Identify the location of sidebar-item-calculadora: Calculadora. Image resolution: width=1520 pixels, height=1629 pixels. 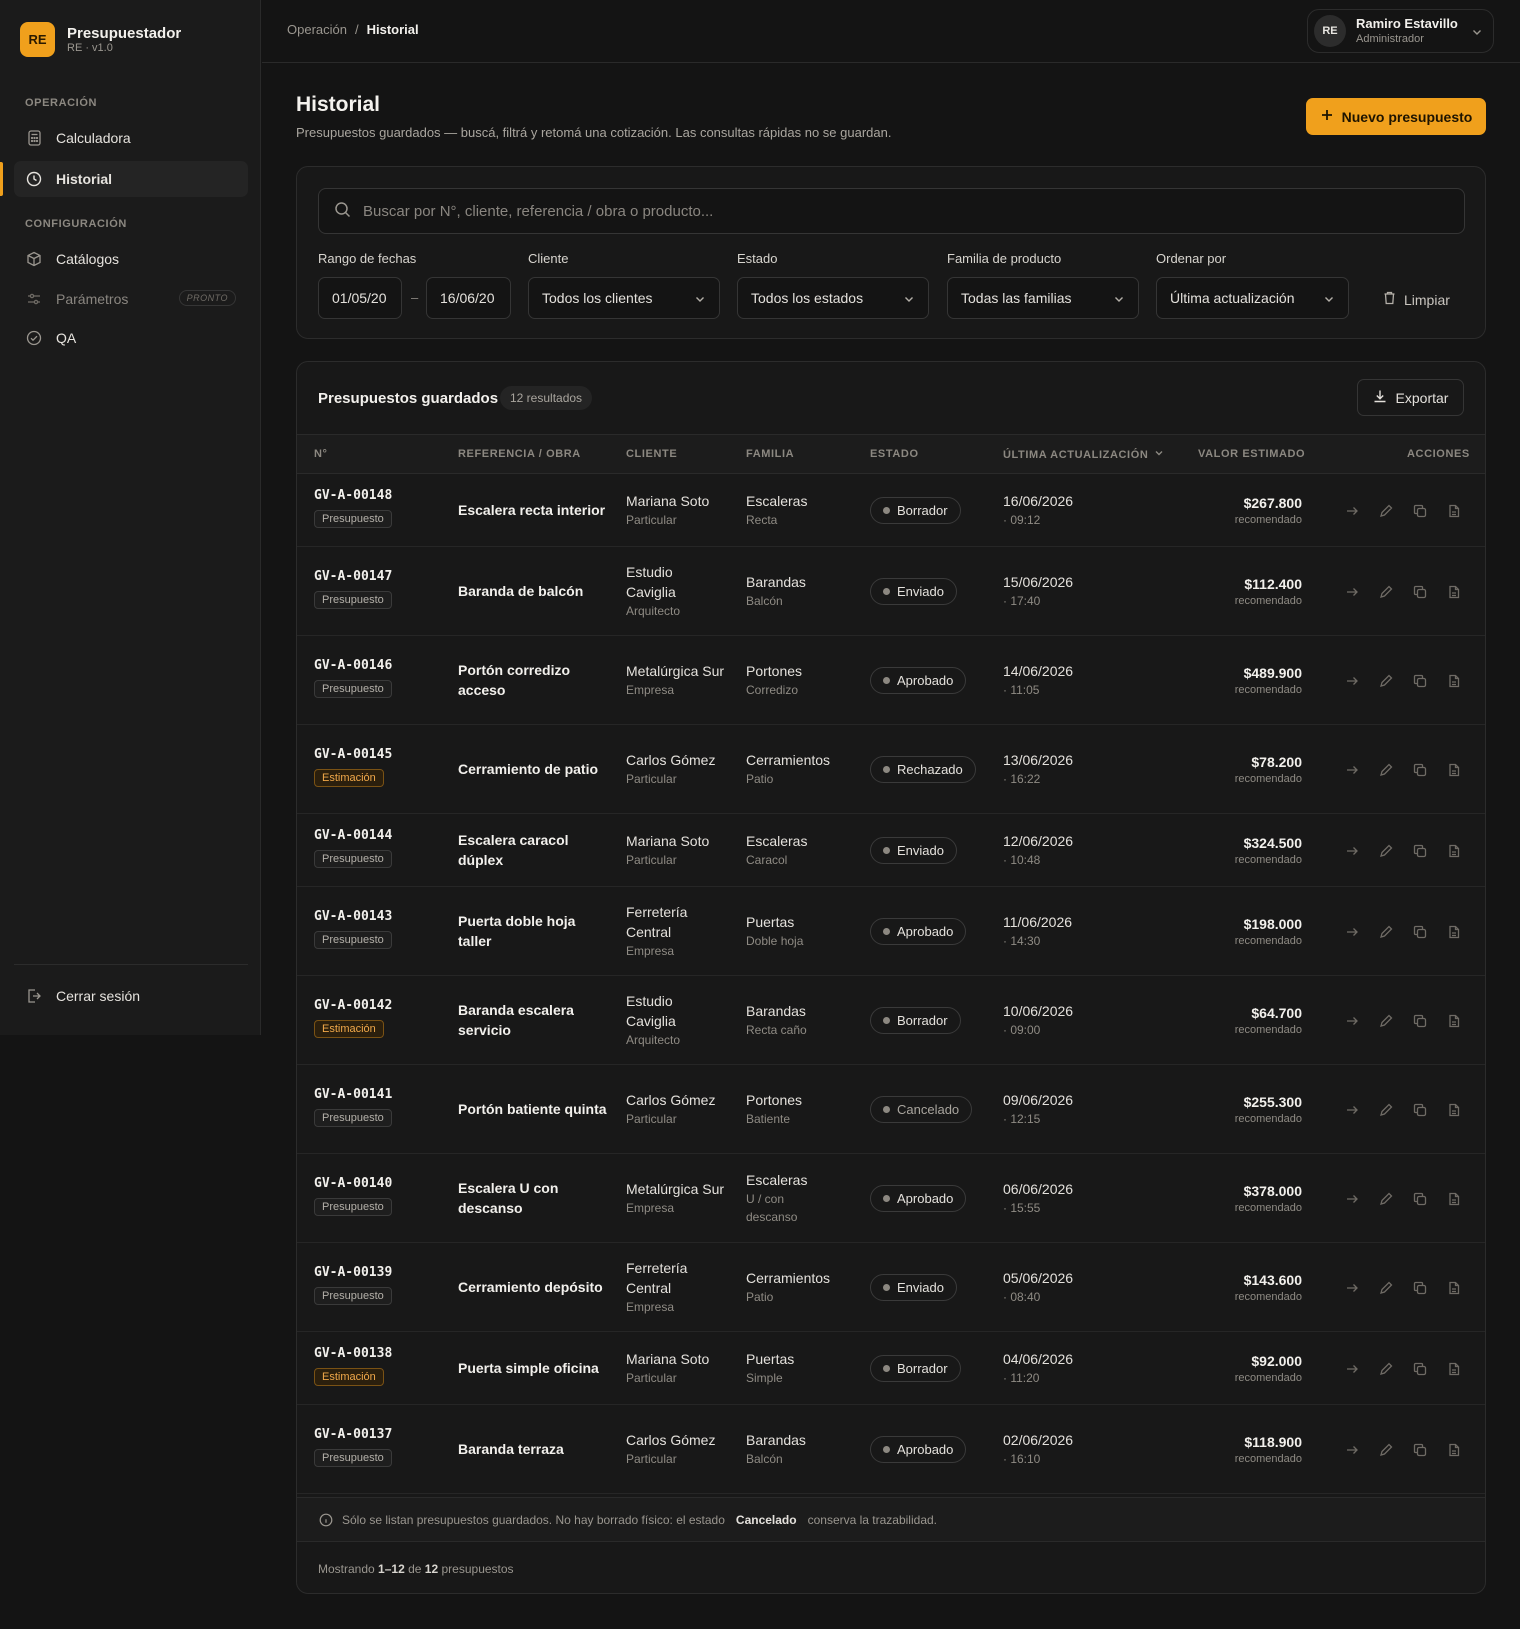
(131, 138).